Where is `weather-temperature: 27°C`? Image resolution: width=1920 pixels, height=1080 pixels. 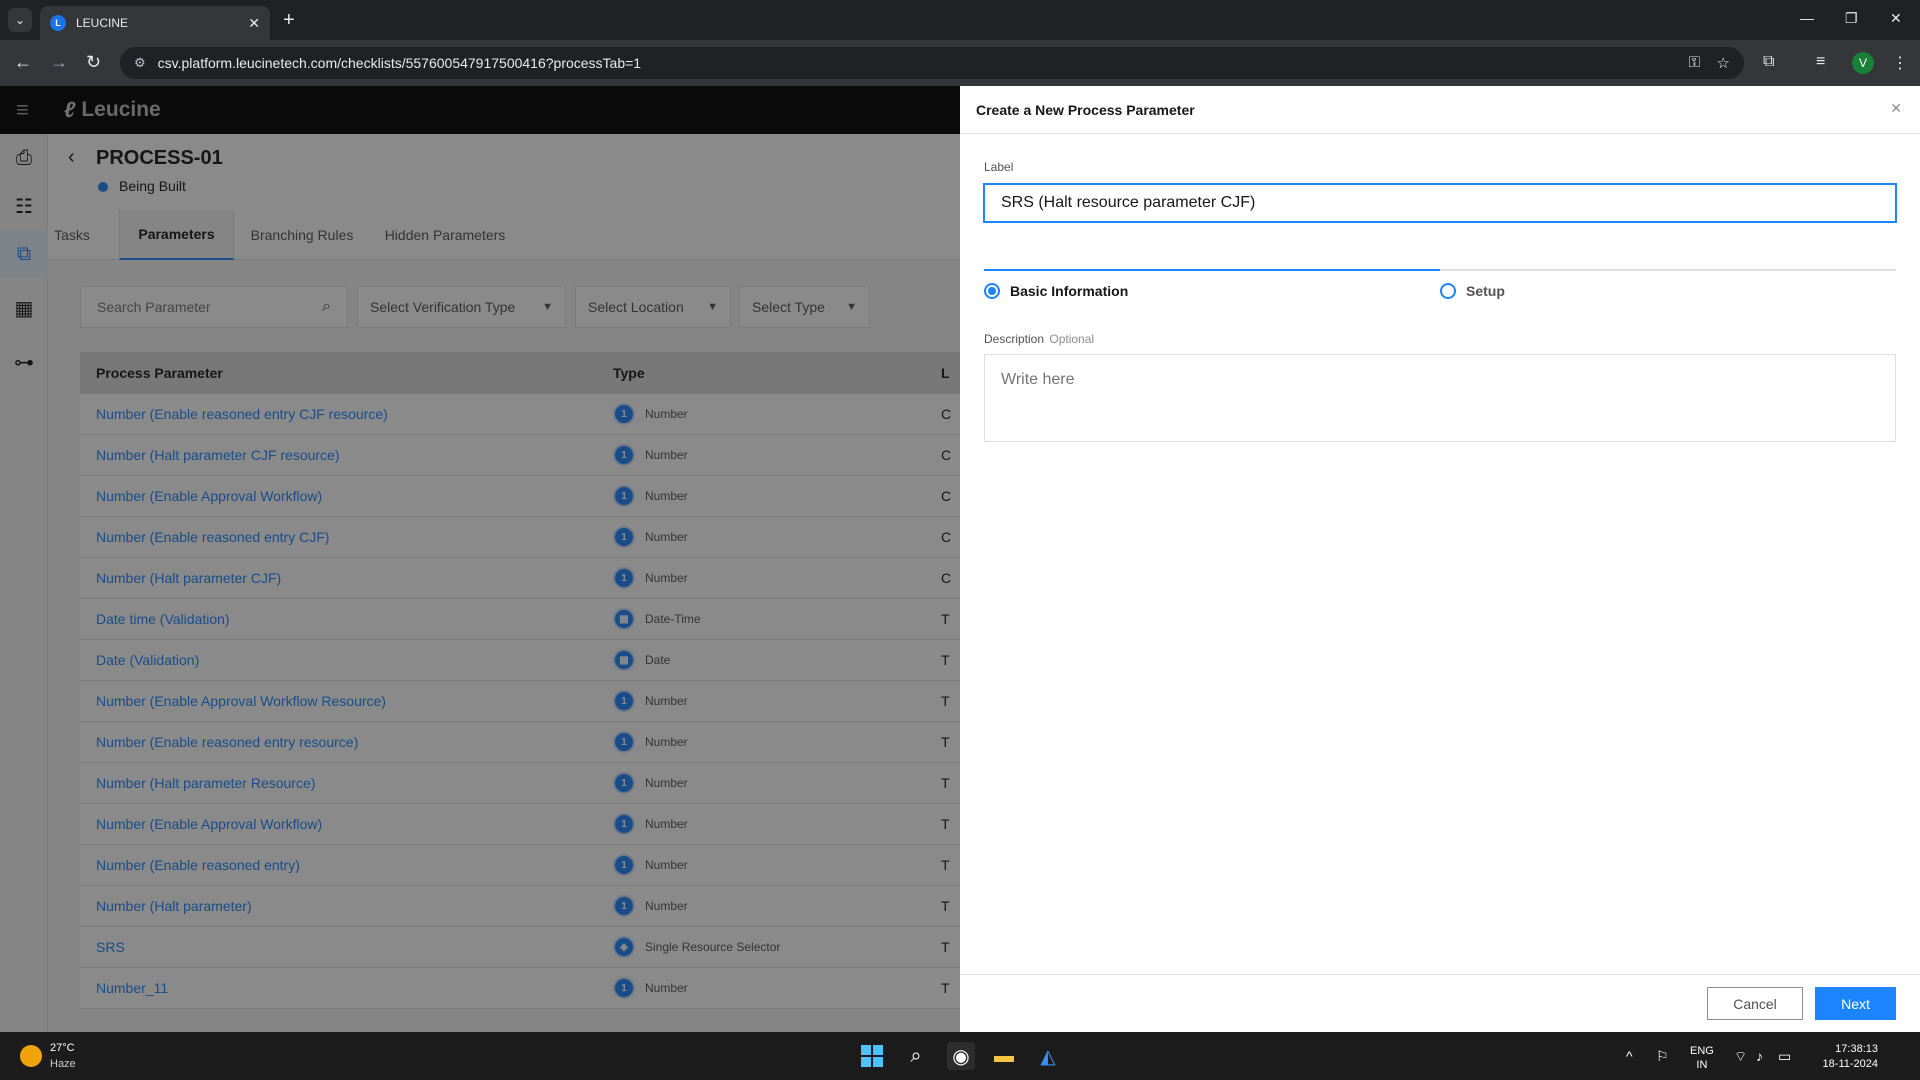
weather-temperature: 27°C is located at coordinates (62, 1048).